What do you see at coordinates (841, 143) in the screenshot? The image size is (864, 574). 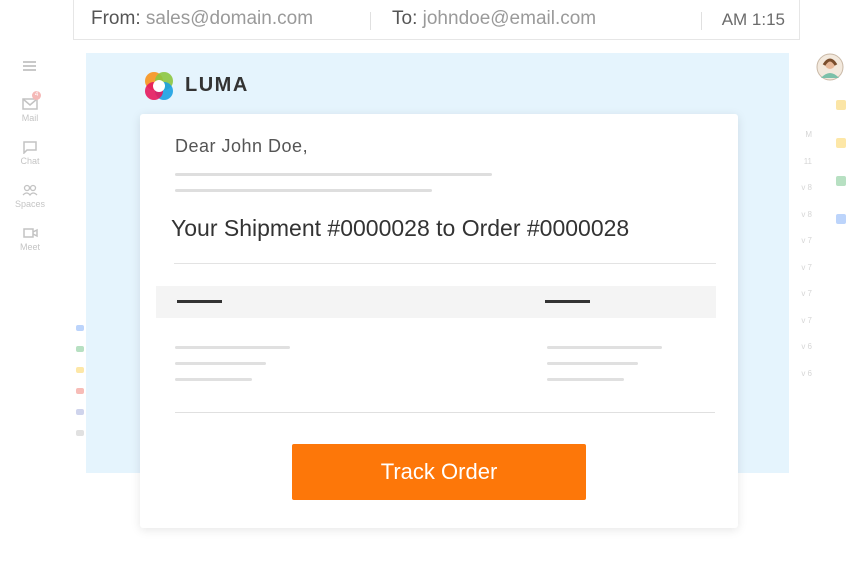 I see `notes-icon` at bounding box center [841, 143].